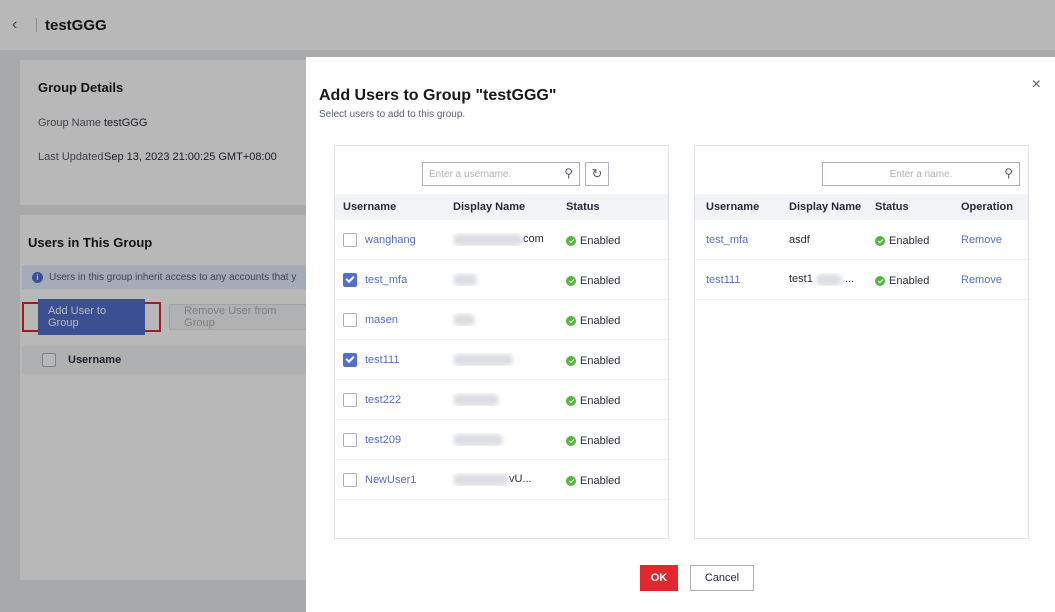 This screenshot has height=612, width=1055. I want to click on available-users-table-header: Username Display Name Status, so click(501, 207).